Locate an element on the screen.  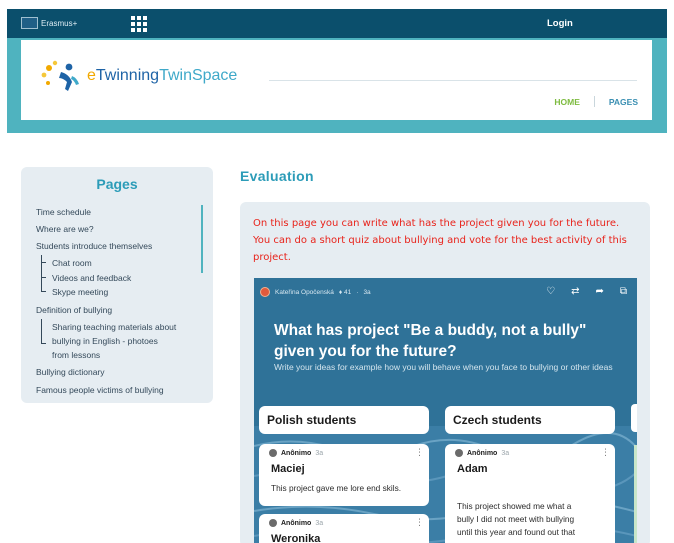
sidebar-item-dictionary: Bullying dictionary is located at coordinates (70, 372).